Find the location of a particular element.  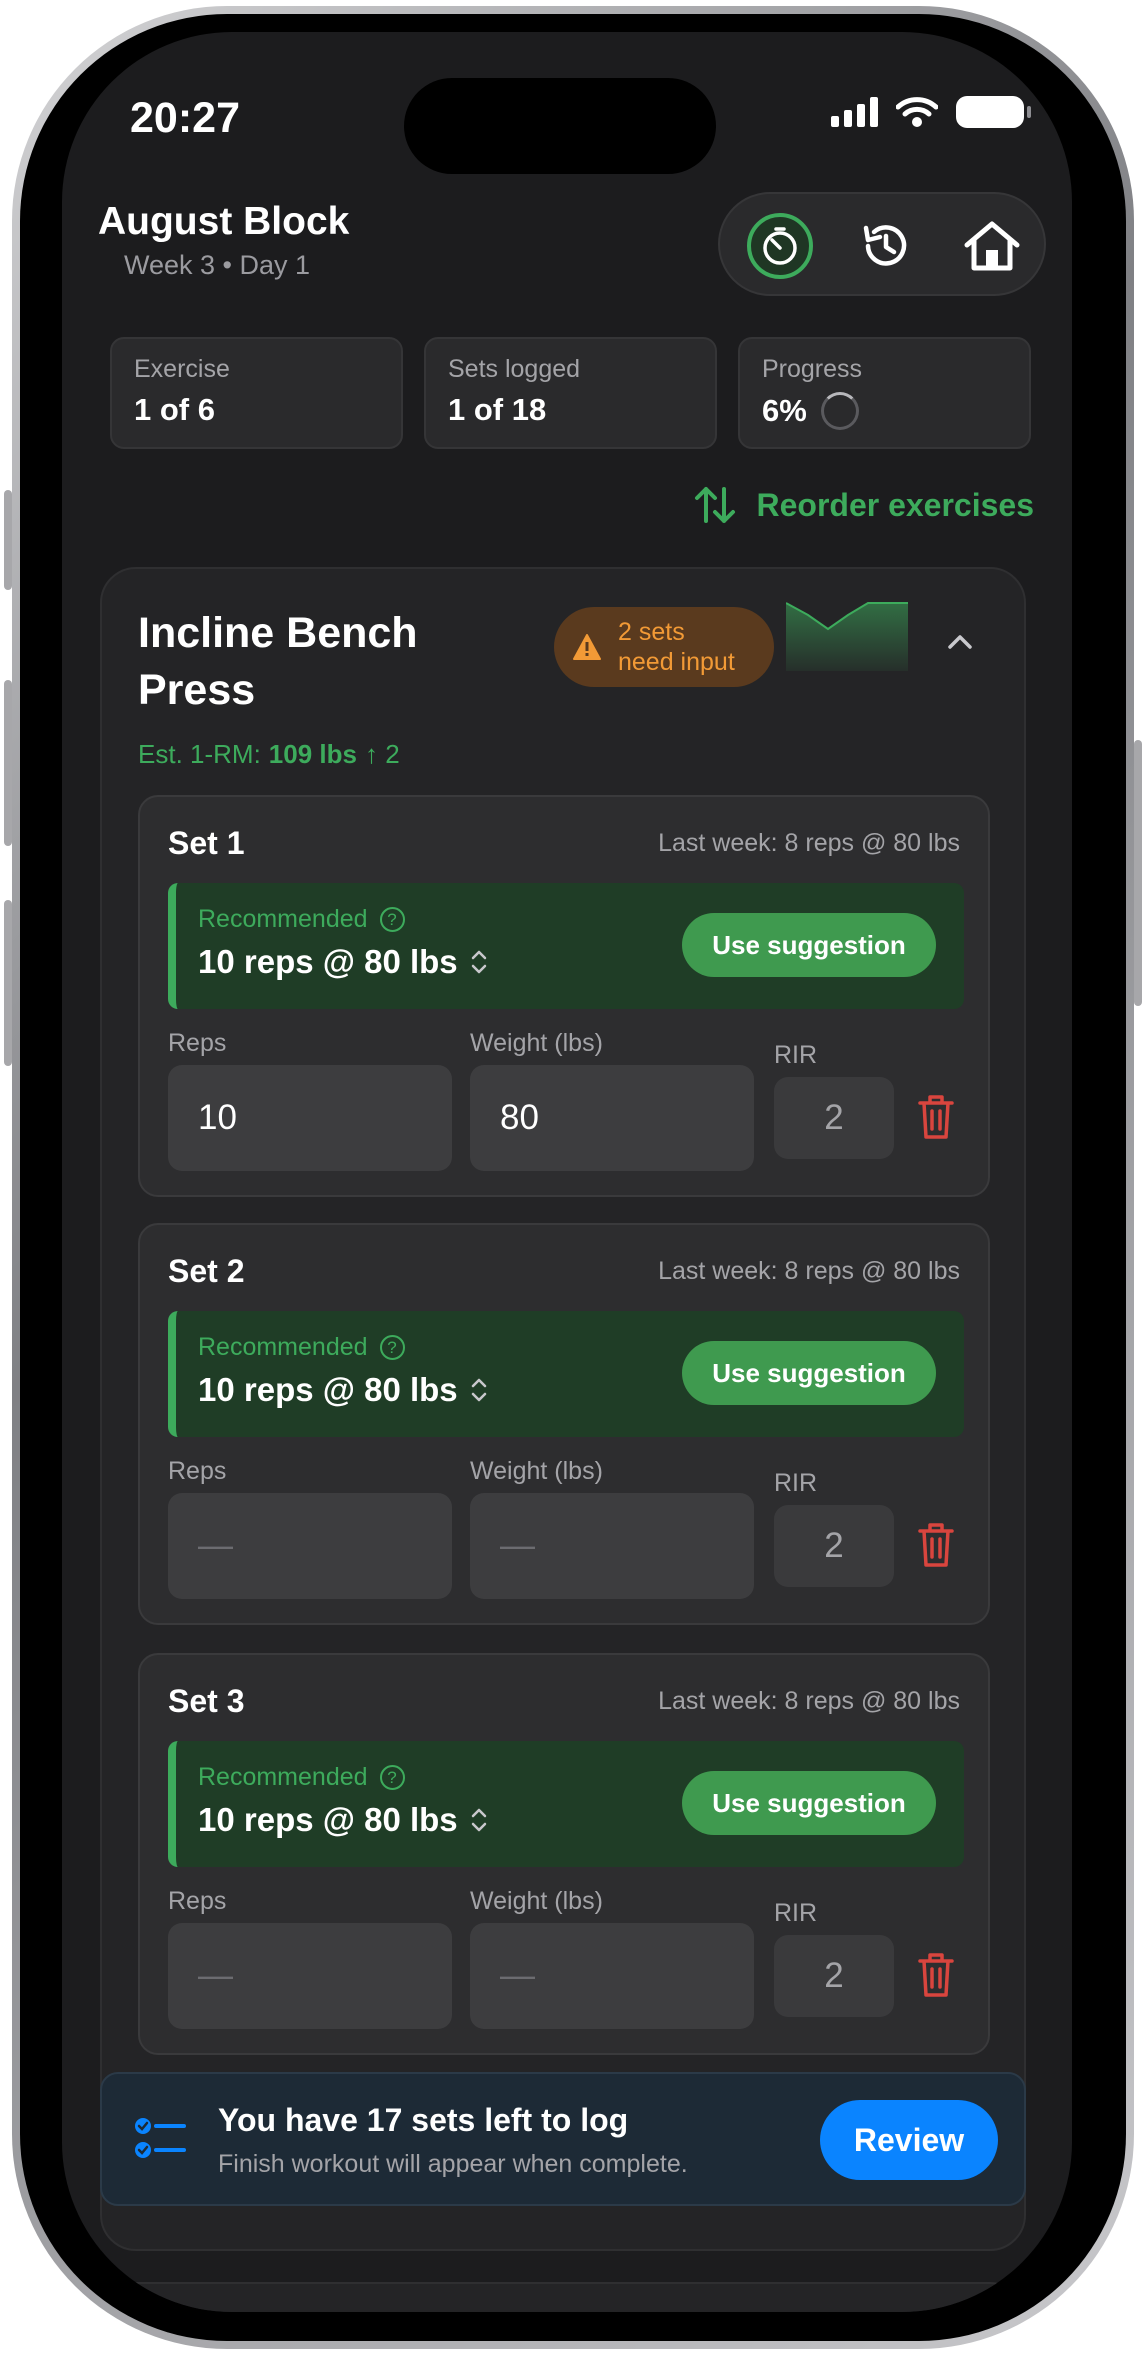

reorder-label: Reorder exercises is located at coordinates (895, 504).